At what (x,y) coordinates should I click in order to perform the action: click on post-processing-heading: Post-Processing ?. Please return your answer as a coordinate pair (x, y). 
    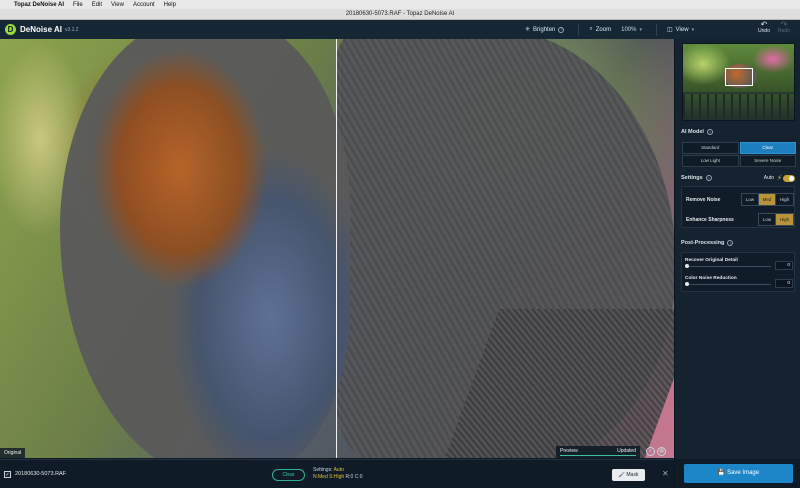
    Looking at the image, I should click on (707, 243).